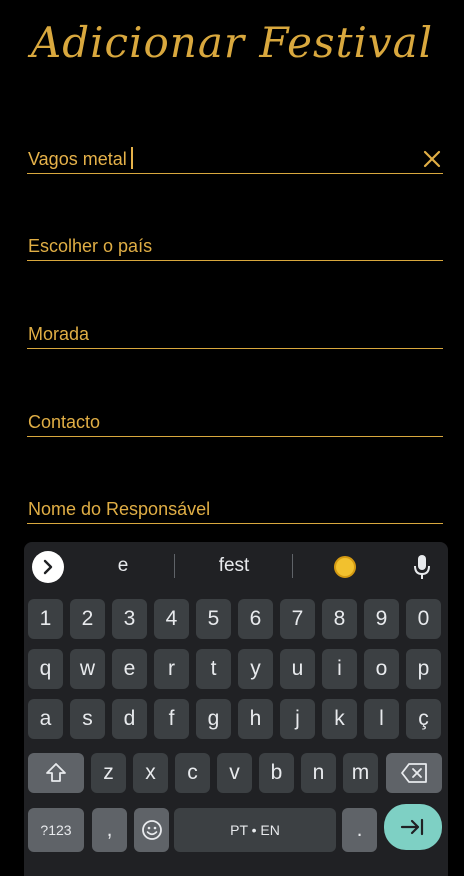 The width and height of the screenshot is (464, 876). What do you see at coordinates (150, 773) in the screenshot?
I see `letter-key: x` at bounding box center [150, 773].